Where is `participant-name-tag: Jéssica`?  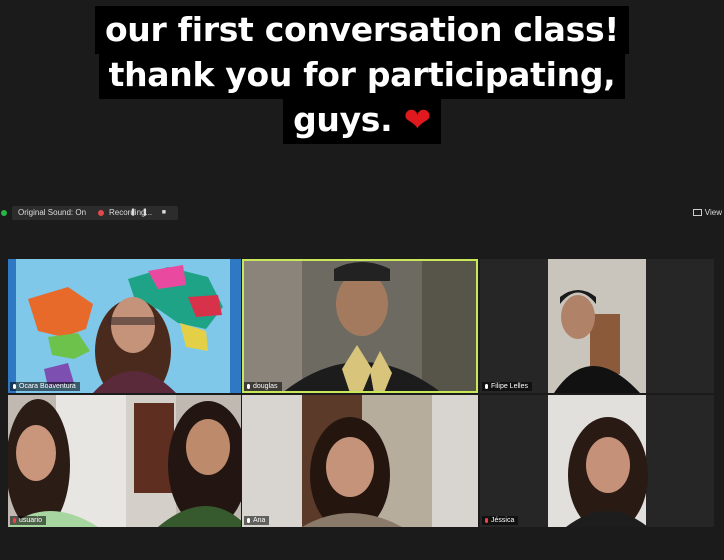
participant-name-tag: Jéssica is located at coordinates (500, 520).